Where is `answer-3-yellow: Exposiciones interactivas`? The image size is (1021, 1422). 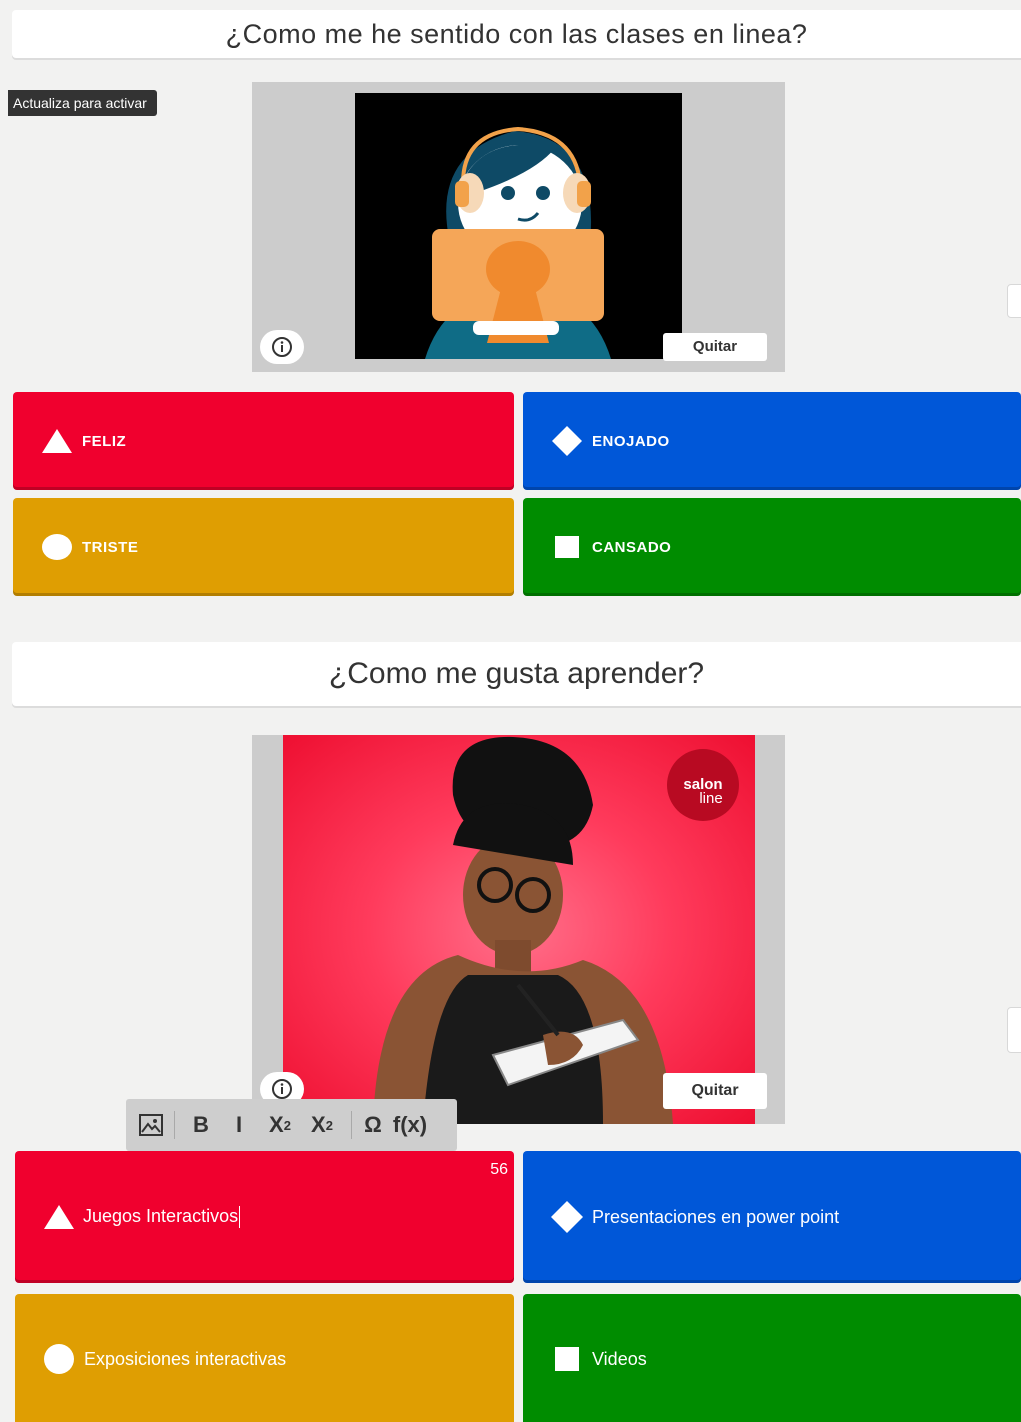
answer-3-yellow: Exposiciones interactivas is located at coordinates (264, 1358).